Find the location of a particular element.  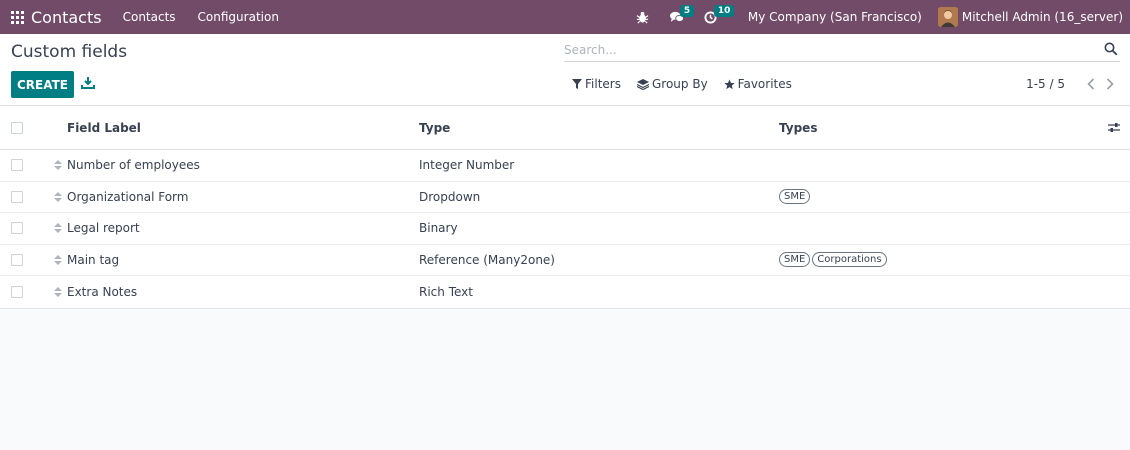

table-row: Extra Notes Rich Text is located at coordinates (565, 292).